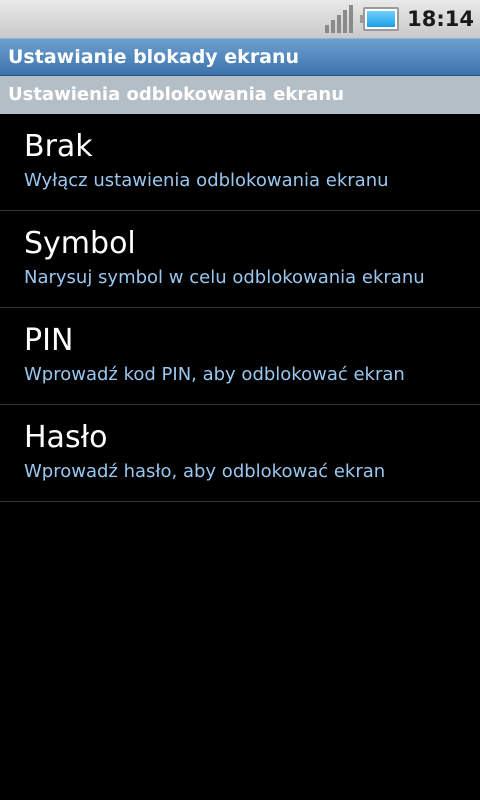 The height and width of the screenshot is (800, 480). I want to click on signal-bars-icon, so click(340, 19).